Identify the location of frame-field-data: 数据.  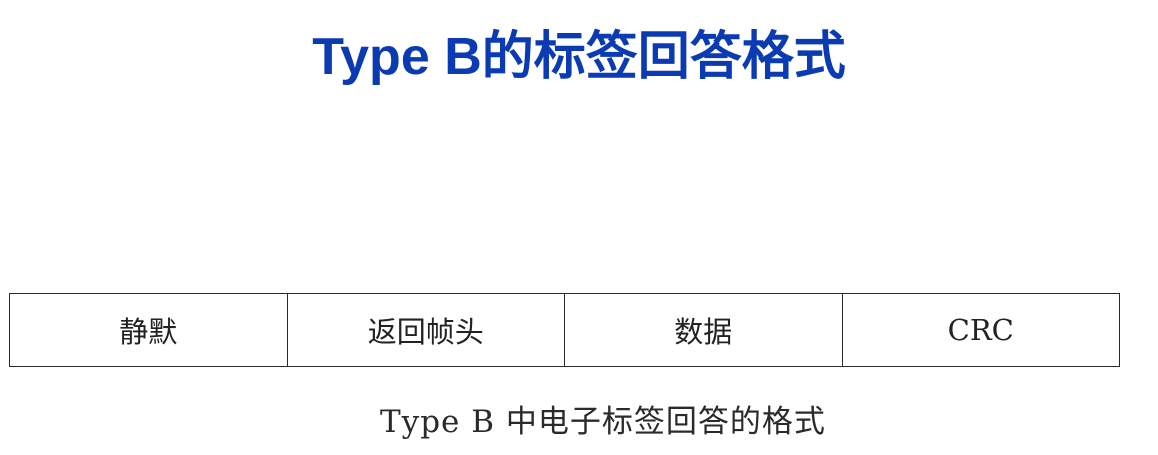
(703, 330).